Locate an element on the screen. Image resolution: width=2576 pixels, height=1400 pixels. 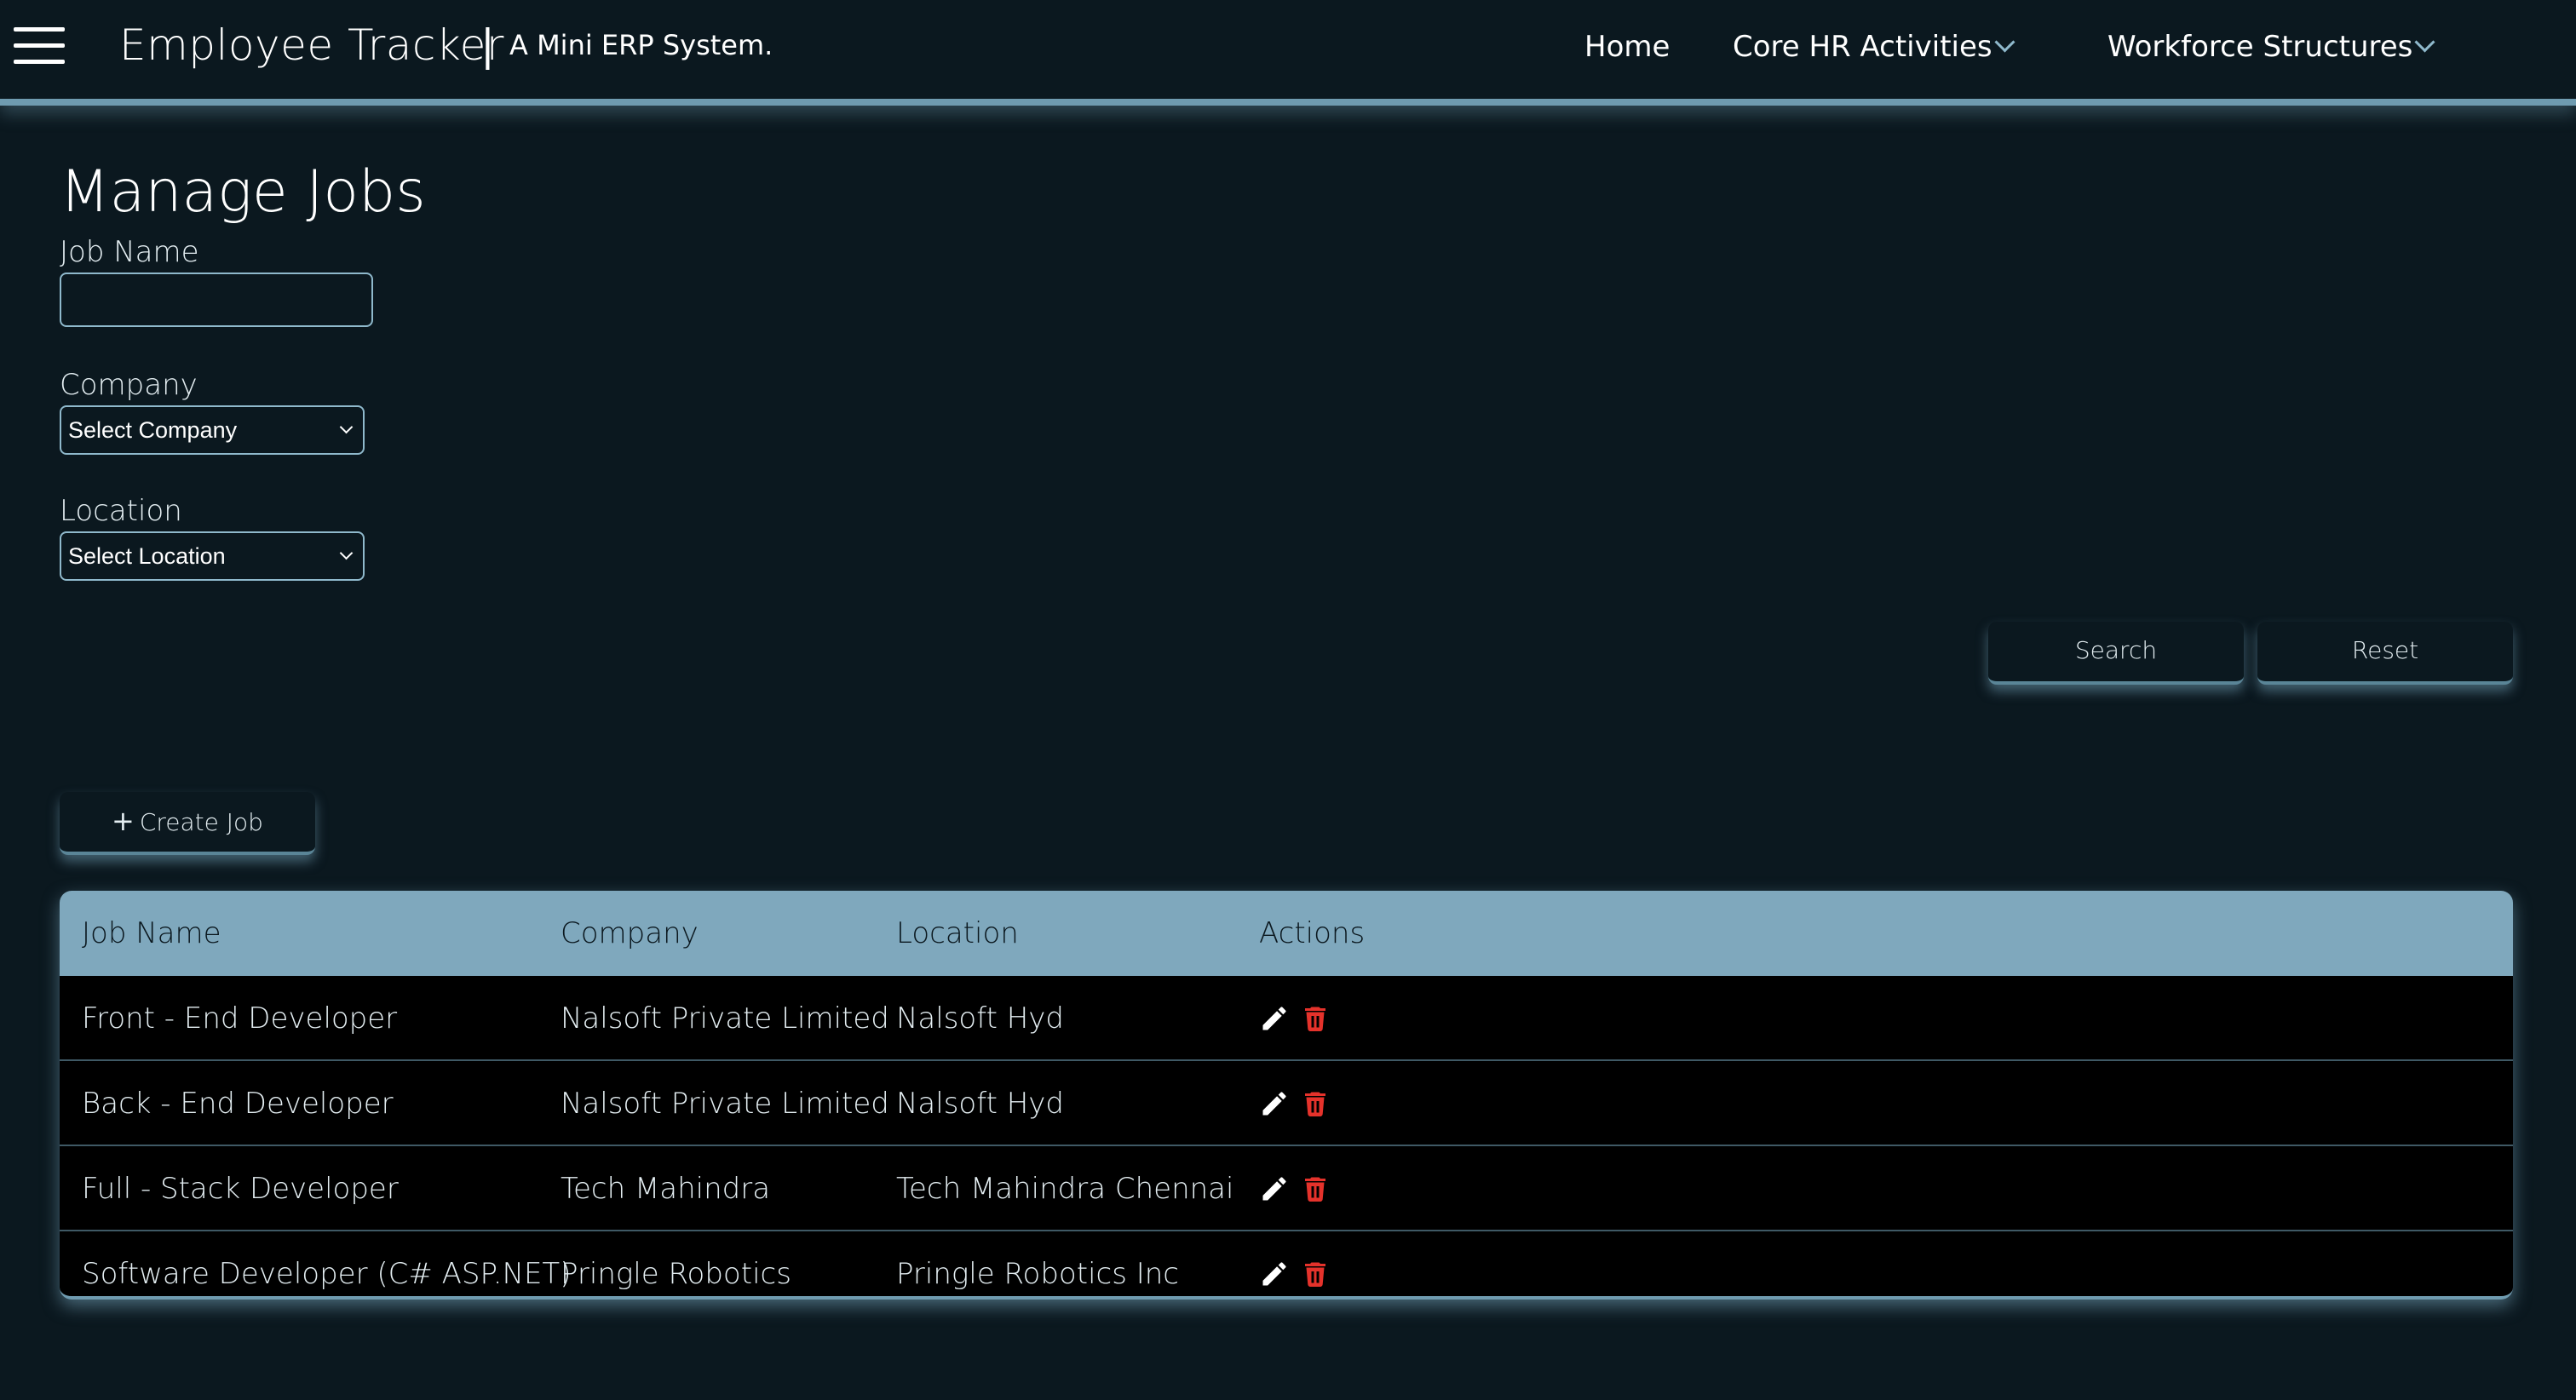
cell-job-name: Software Developer (C# ASP.NET) is located at coordinates (327, 1274).